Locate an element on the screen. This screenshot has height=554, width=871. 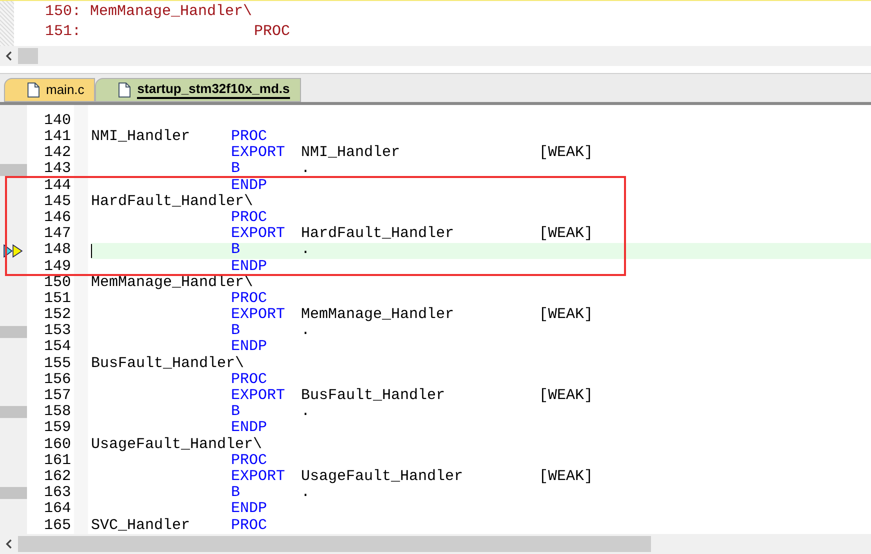
line-number: 140 is located at coordinates (57, 120).